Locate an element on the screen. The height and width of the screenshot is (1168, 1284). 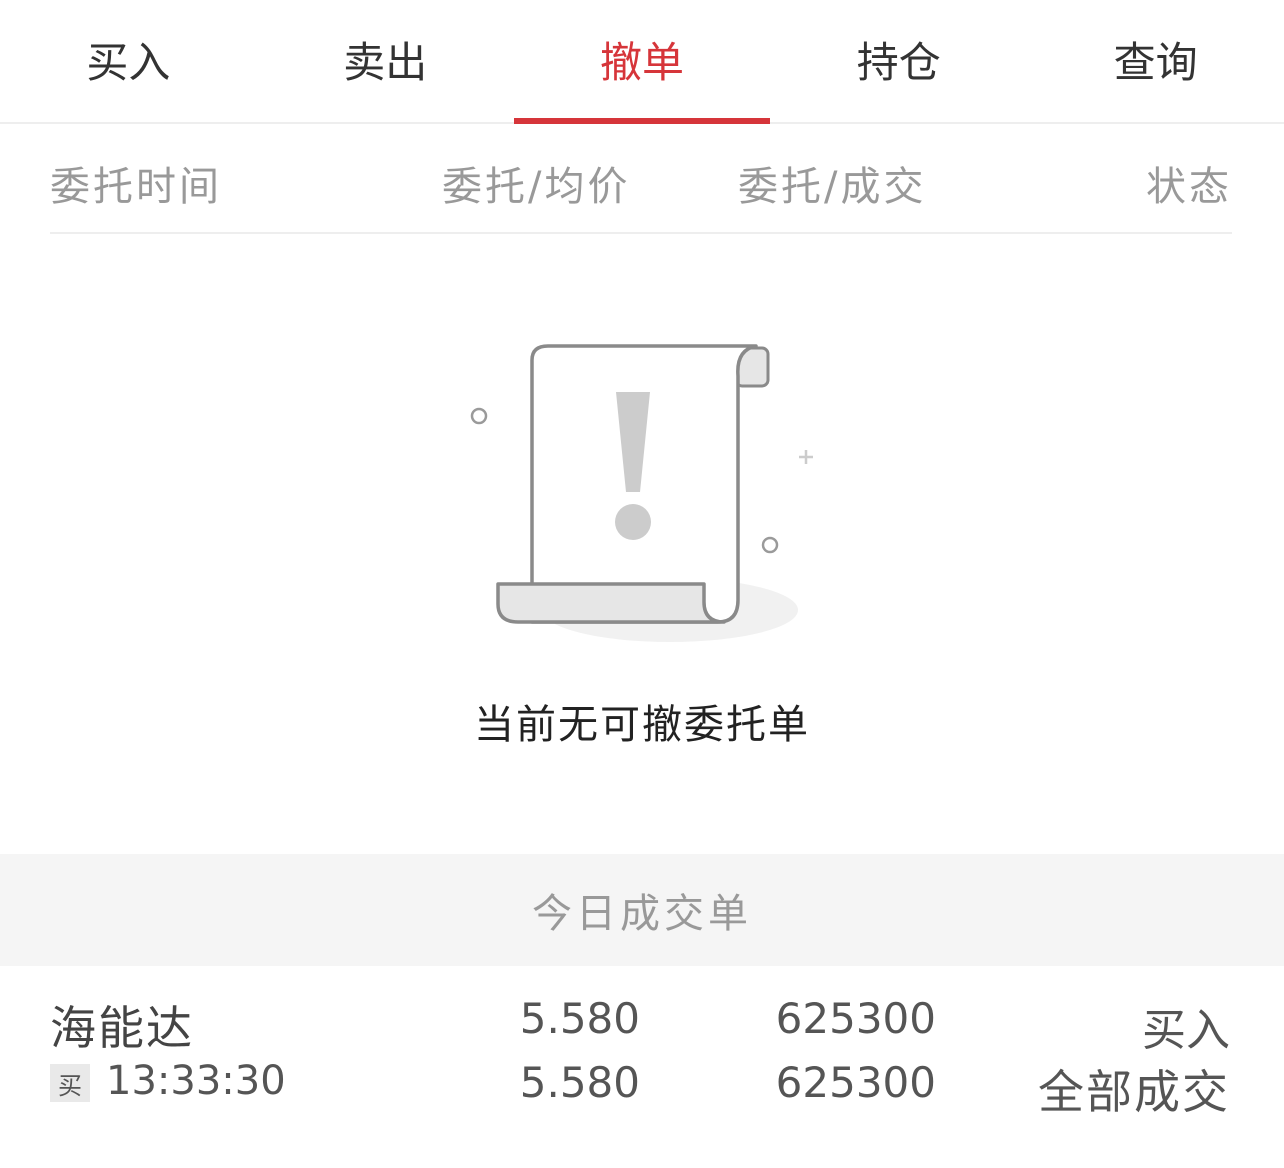
trade-status: 全部成交 is located at coordinates (1134, 1092).